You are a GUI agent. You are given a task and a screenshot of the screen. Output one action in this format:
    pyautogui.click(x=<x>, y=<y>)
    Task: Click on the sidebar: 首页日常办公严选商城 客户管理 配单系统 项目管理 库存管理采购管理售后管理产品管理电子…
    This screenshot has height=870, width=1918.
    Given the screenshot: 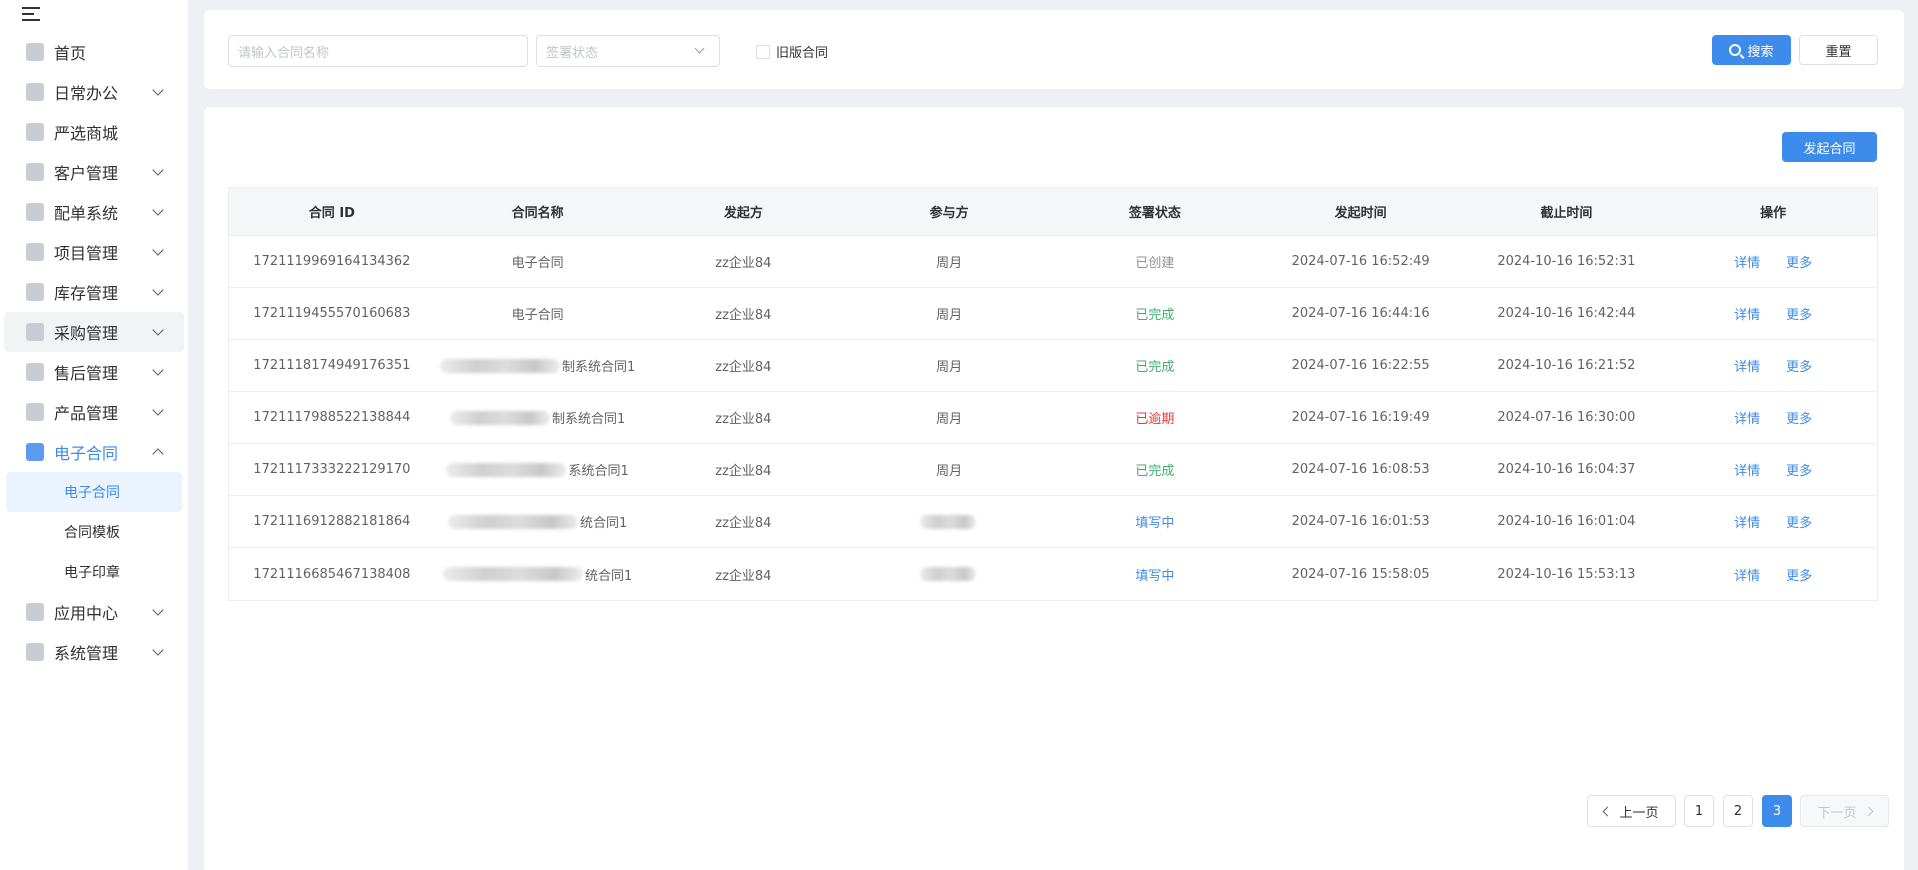 What is the action you would take?
    pyautogui.click(x=94, y=435)
    